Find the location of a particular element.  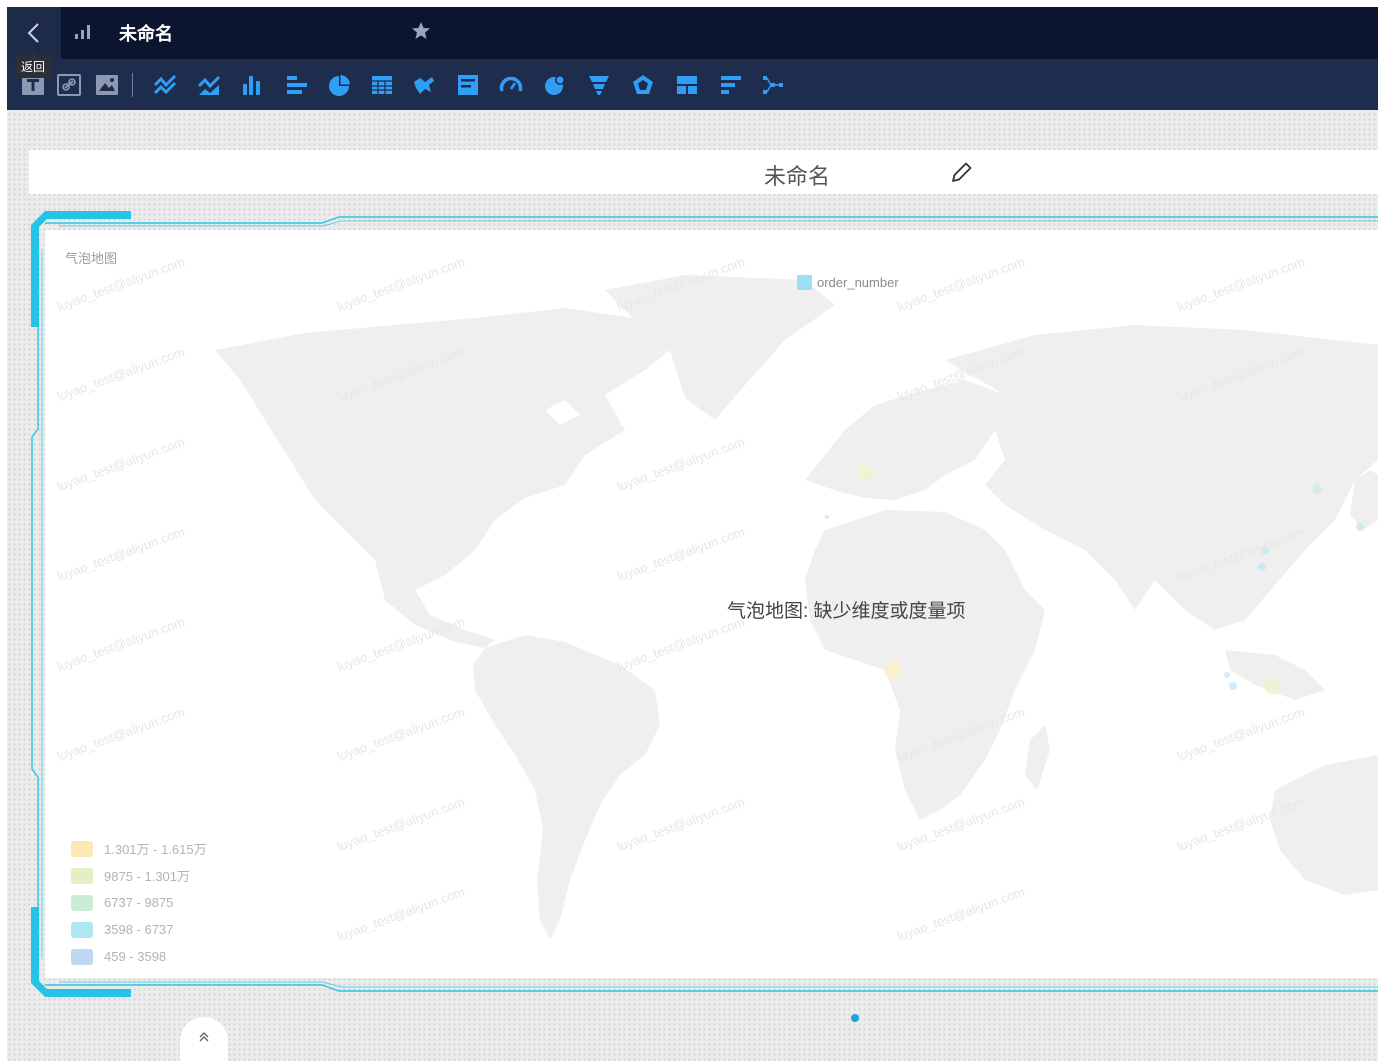

range-label: 459 - 3598 is located at coordinates (135, 956).